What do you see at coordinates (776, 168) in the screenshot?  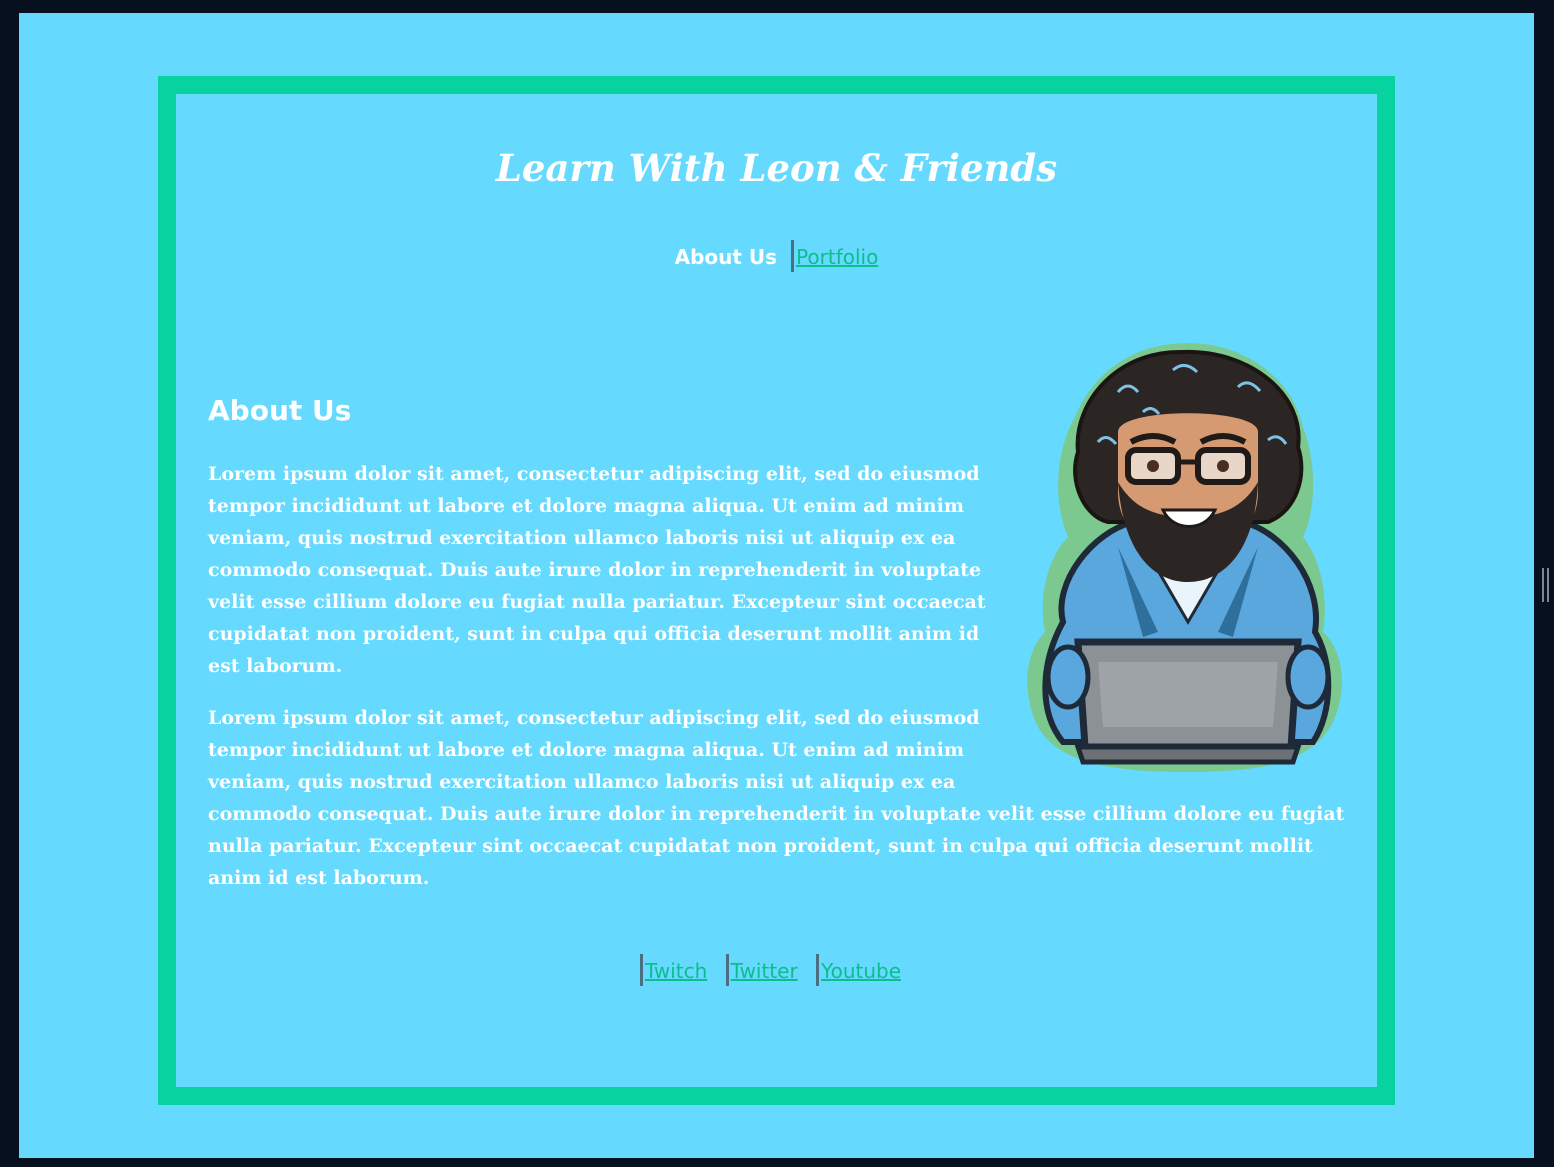 I see `site-title: Learn With Leon & Friends` at bounding box center [776, 168].